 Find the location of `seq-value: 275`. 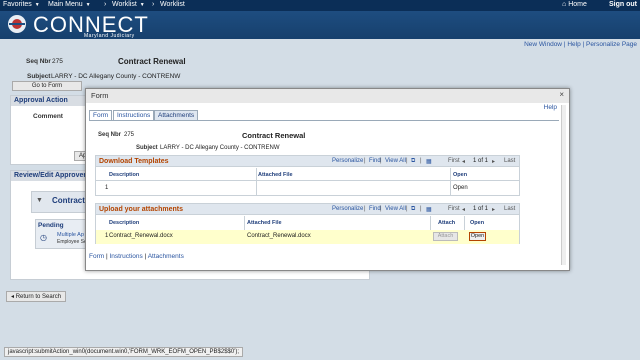

seq-value: 275 is located at coordinates (57, 61).